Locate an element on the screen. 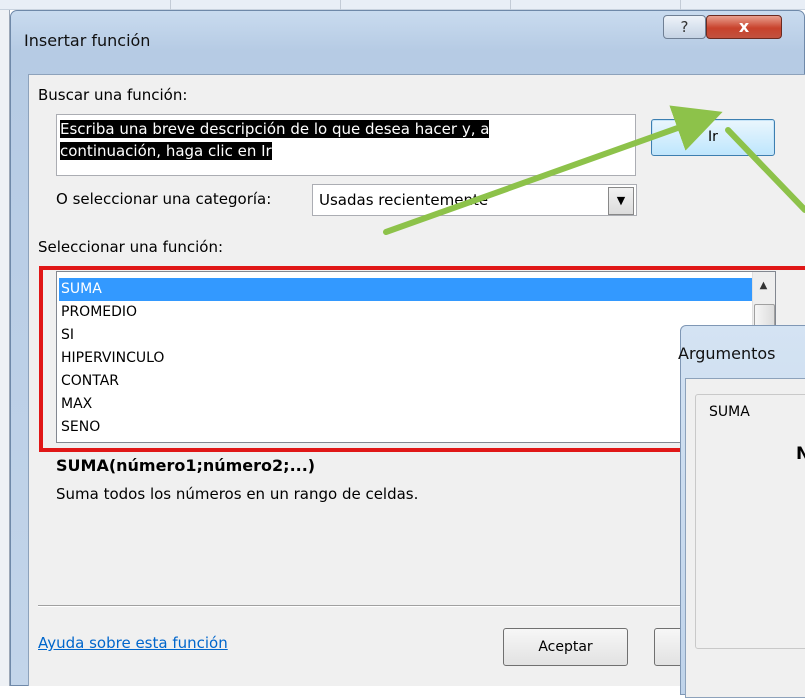 This screenshot has width=805, height=698. annotation-arrow-to-arguments is located at coordinates (765, 170).